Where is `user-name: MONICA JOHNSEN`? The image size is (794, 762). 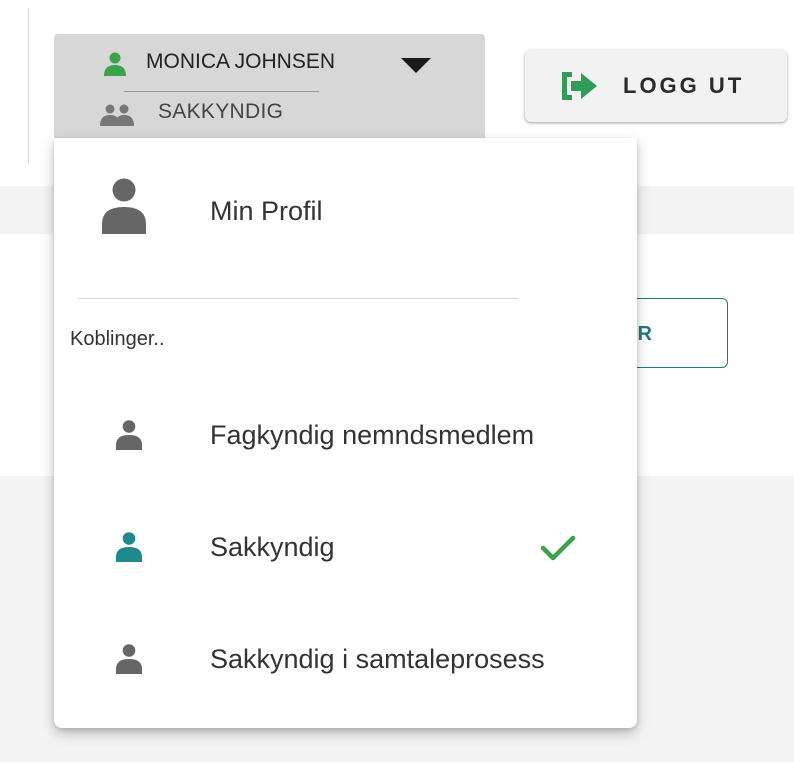
user-name: MONICA JOHNSEN is located at coordinates (241, 61).